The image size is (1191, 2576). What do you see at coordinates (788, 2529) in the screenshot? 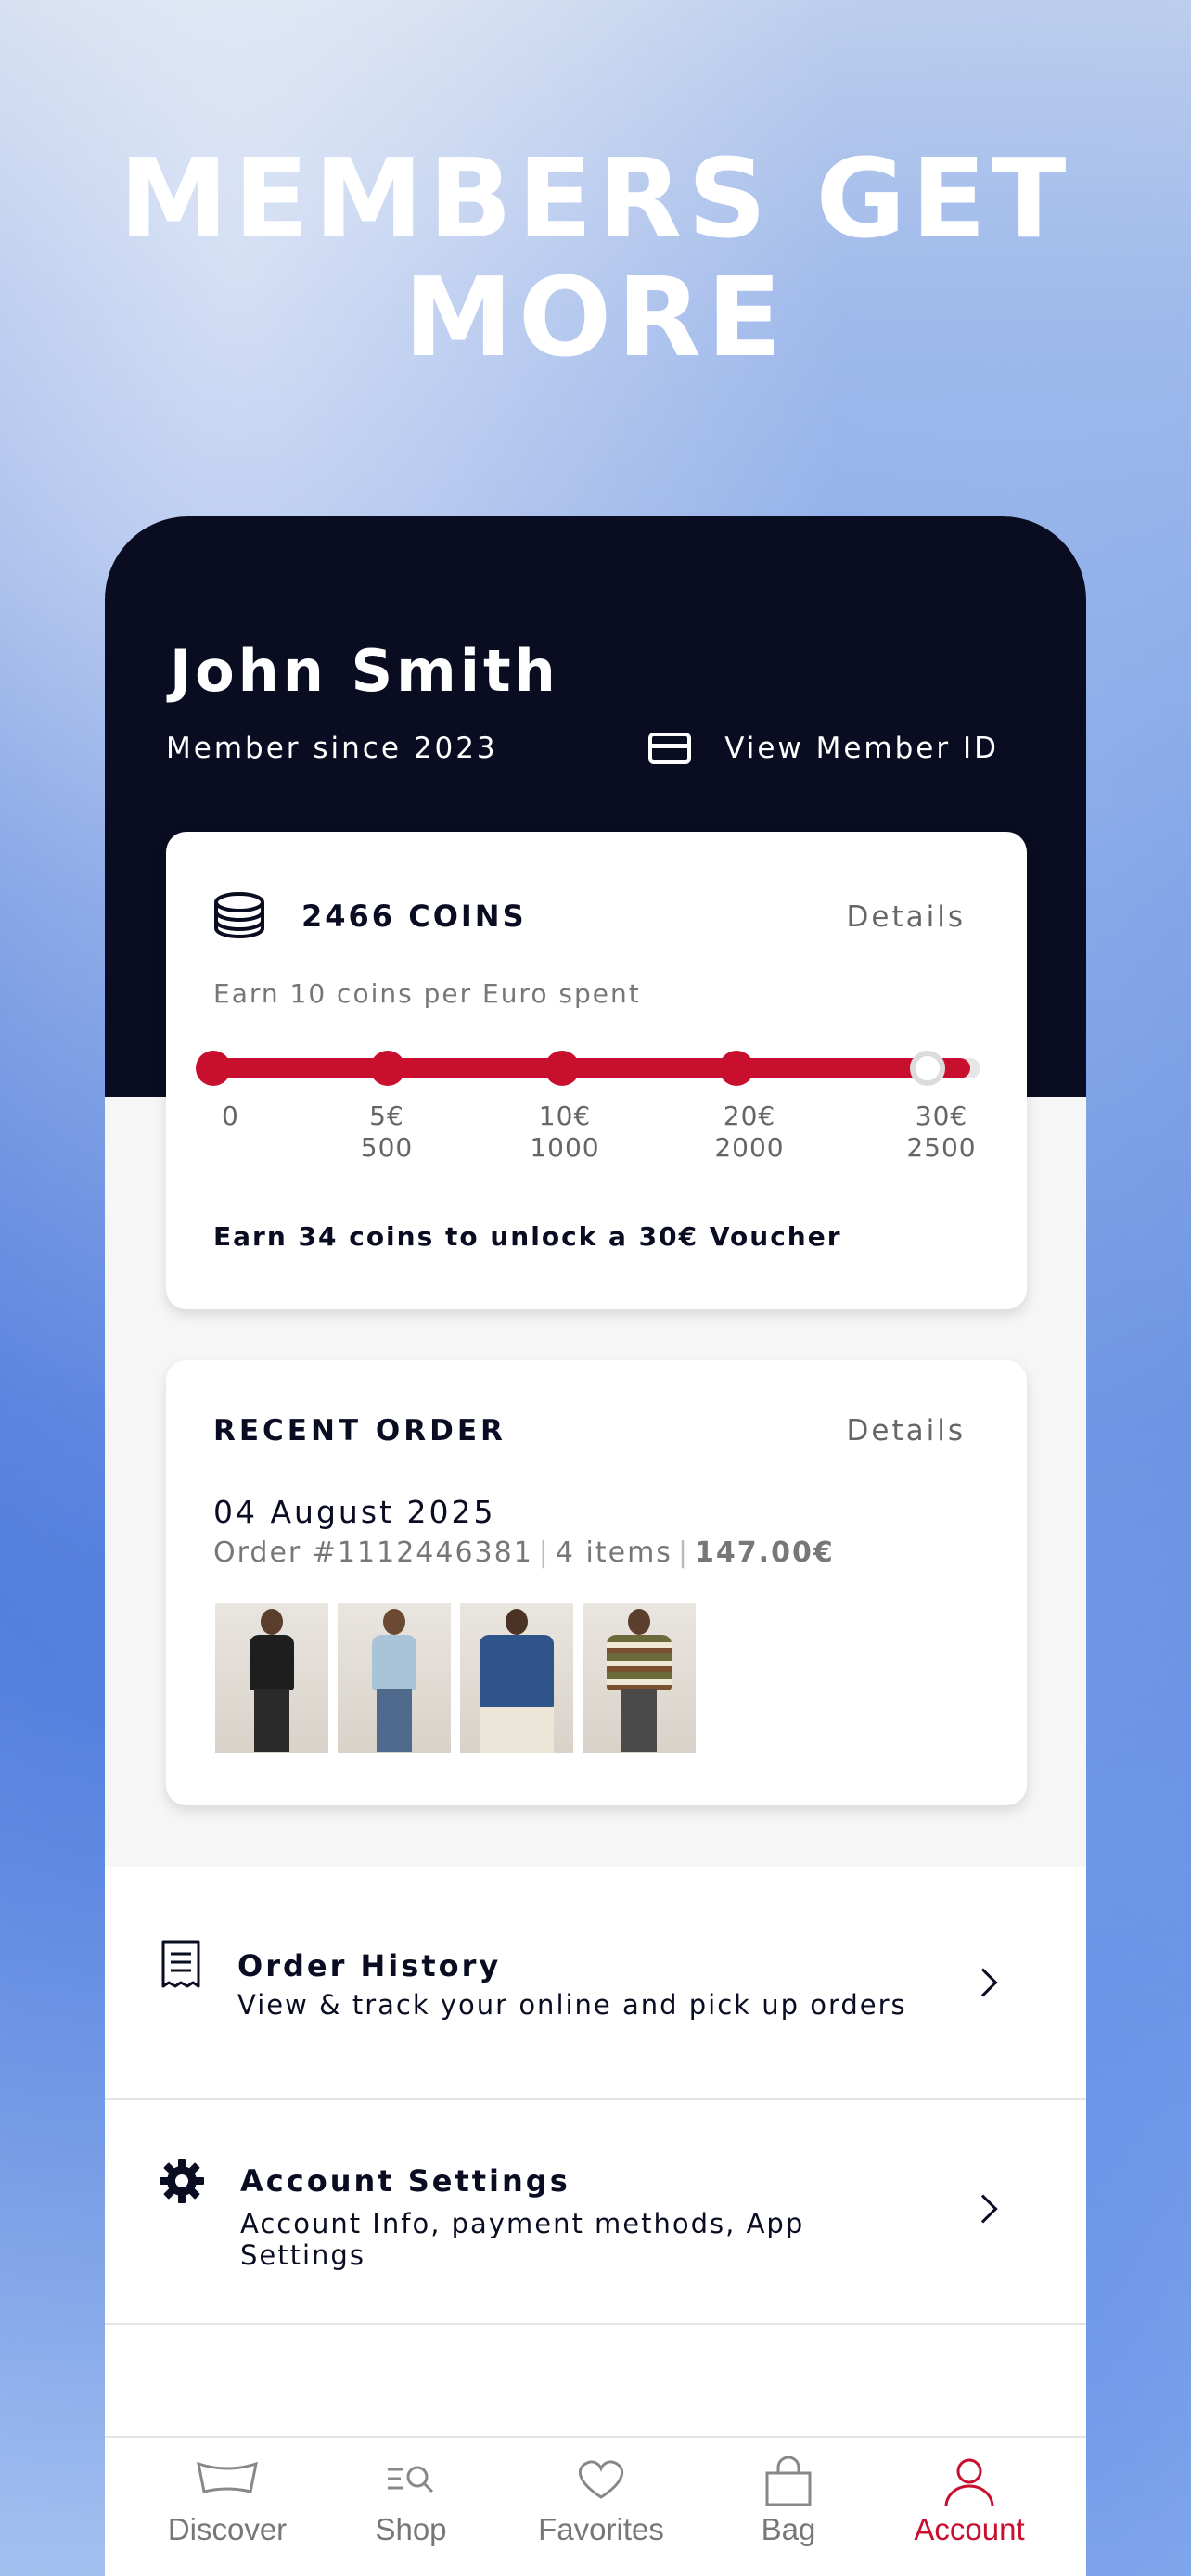
I see `tab-label: Bag` at bounding box center [788, 2529].